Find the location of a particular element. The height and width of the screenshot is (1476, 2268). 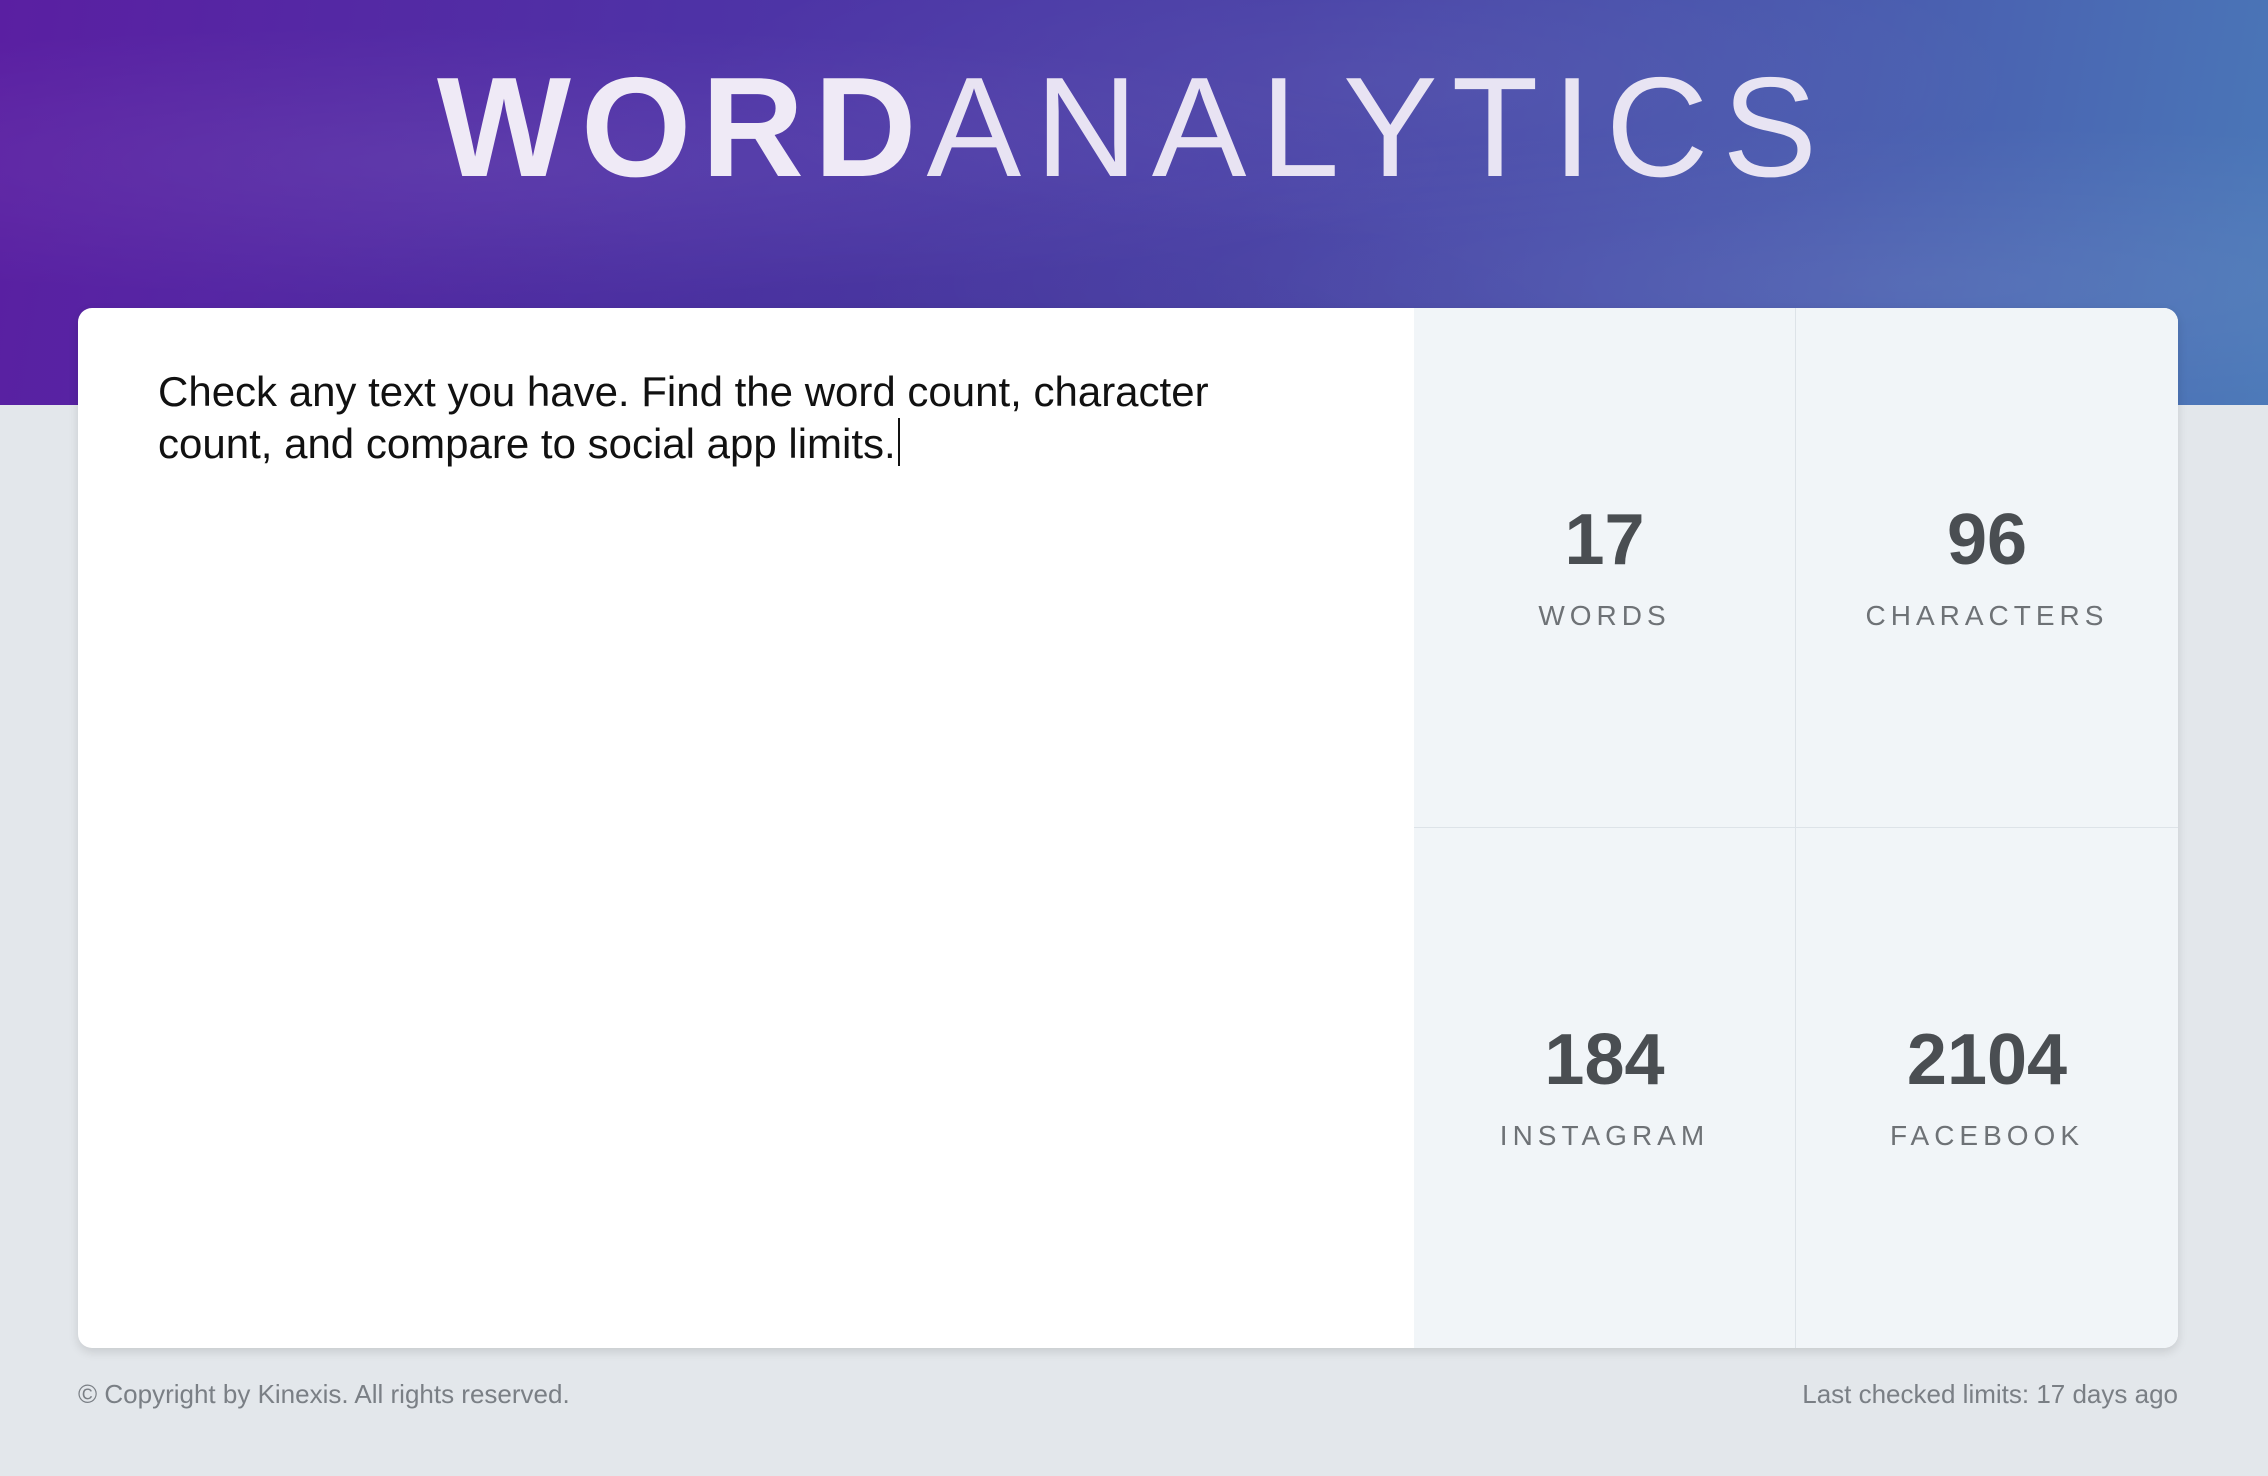

stat-instagram-label: INSTAGRAM is located at coordinates (1604, 1135).